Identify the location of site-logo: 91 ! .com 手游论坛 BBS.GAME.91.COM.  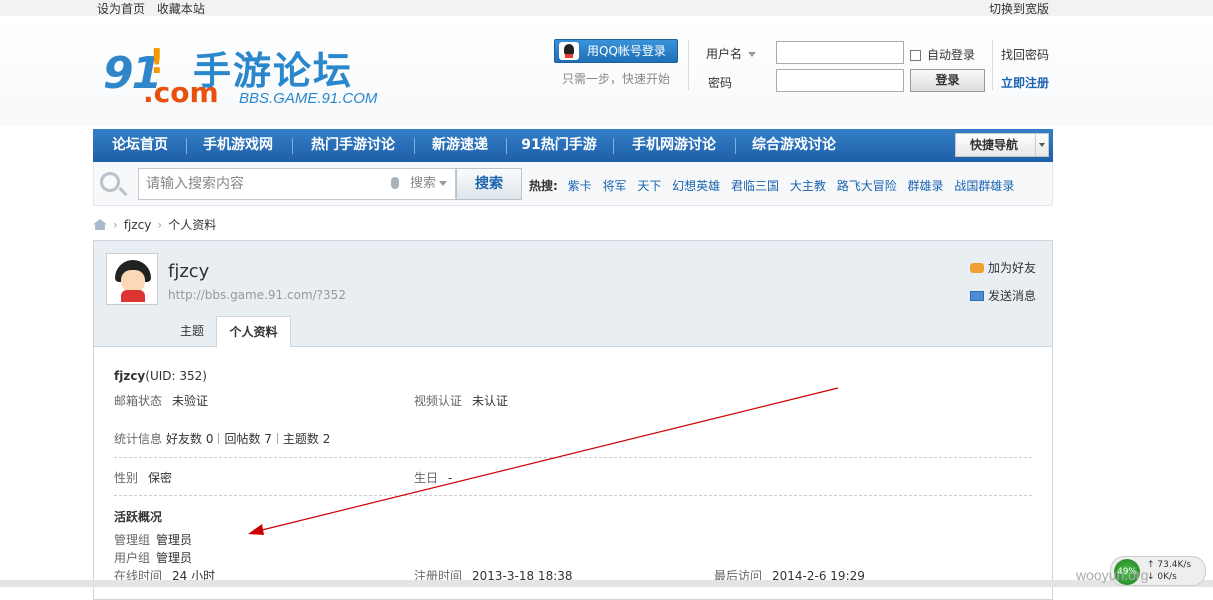
(253, 76).